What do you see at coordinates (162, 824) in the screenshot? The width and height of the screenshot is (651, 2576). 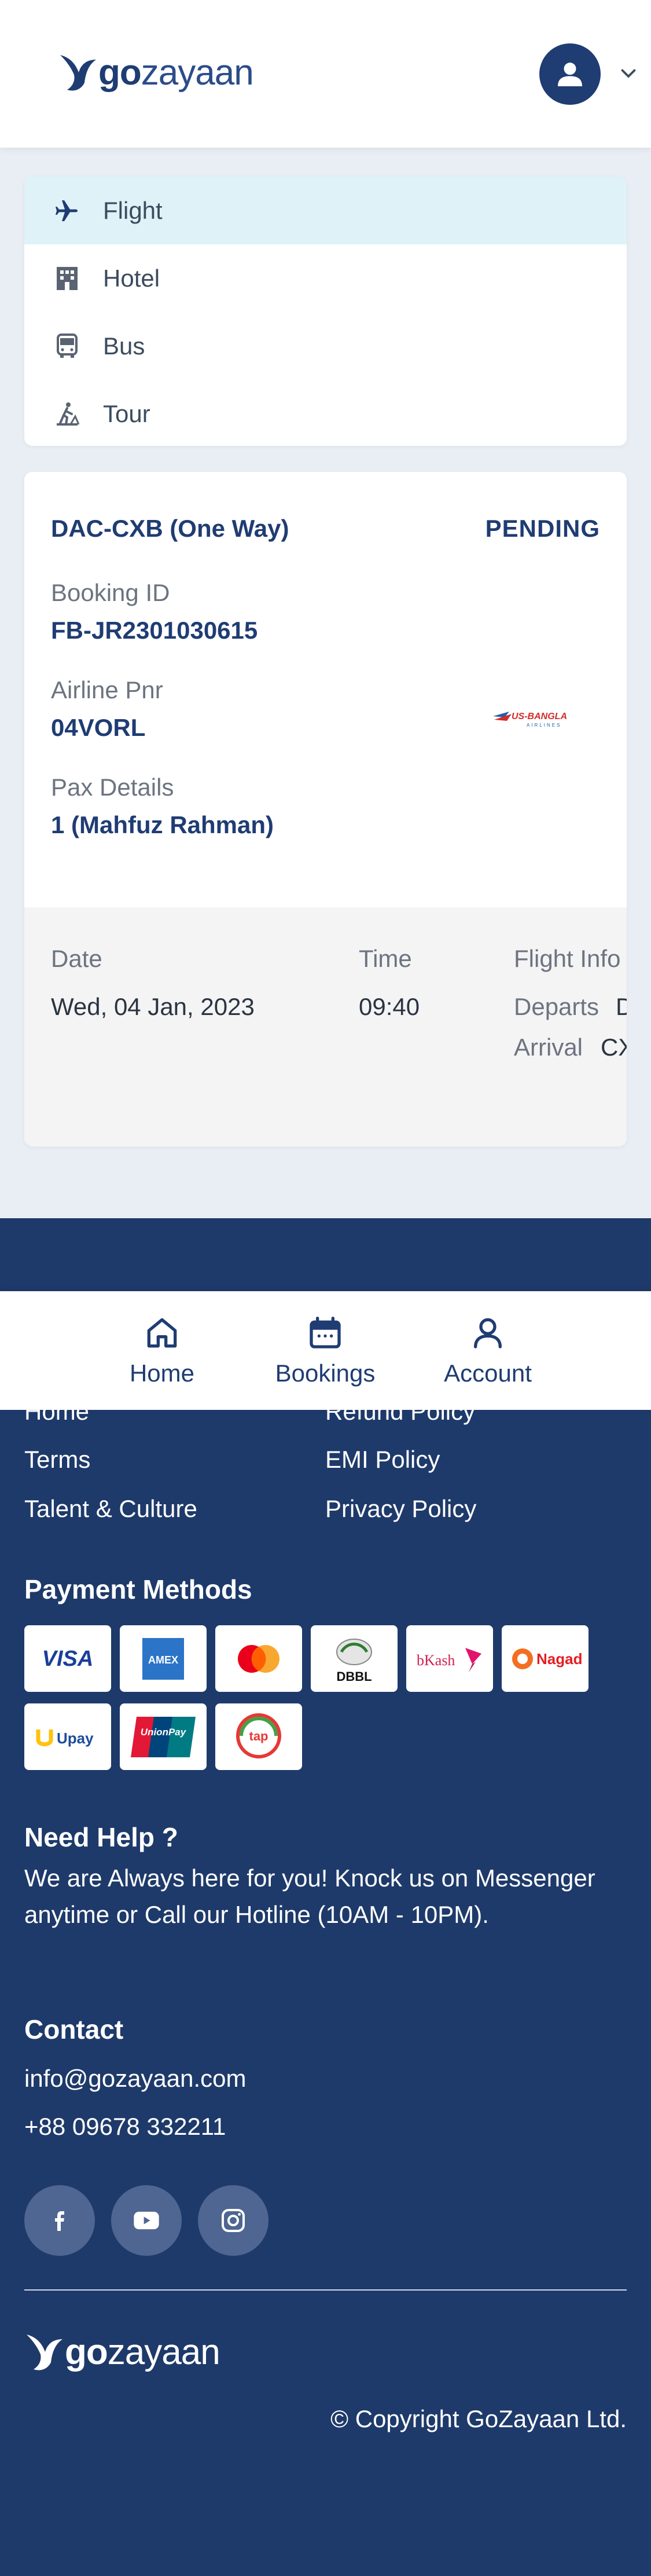 I see `pax-value: 1 (Mahfuz Rahman)` at bounding box center [162, 824].